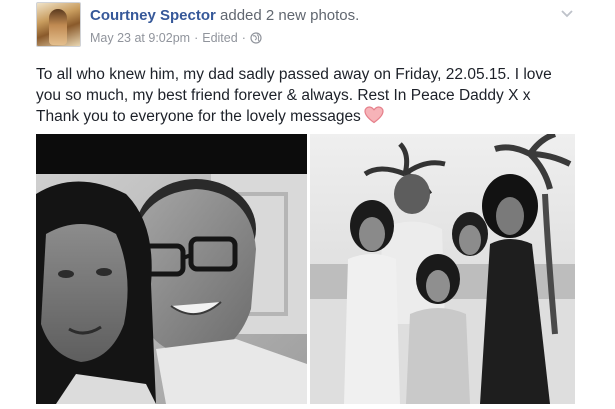 The width and height of the screenshot is (615, 409). I want to click on author-name-link: Courtney Spector, so click(153, 15).